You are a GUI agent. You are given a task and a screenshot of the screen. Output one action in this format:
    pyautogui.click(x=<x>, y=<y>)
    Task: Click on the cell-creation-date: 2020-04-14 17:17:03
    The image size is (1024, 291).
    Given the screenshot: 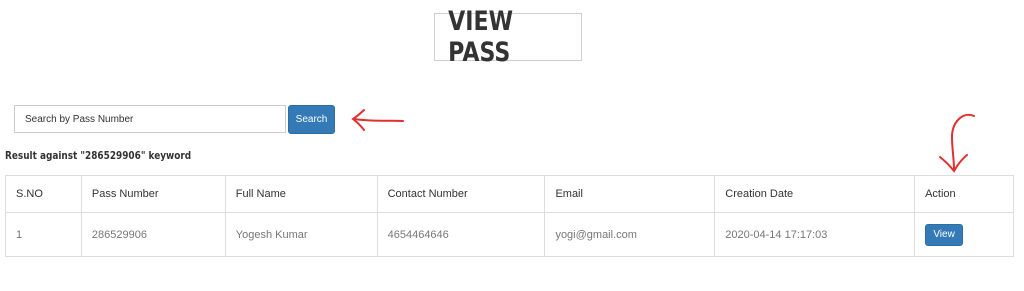 What is the action you would take?
    pyautogui.click(x=815, y=234)
    